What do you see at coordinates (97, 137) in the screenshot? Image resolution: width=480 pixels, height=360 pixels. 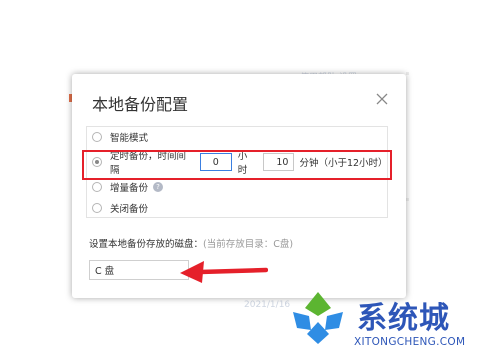 I see `radio-smart-mode` at bounding box center [97, 137].